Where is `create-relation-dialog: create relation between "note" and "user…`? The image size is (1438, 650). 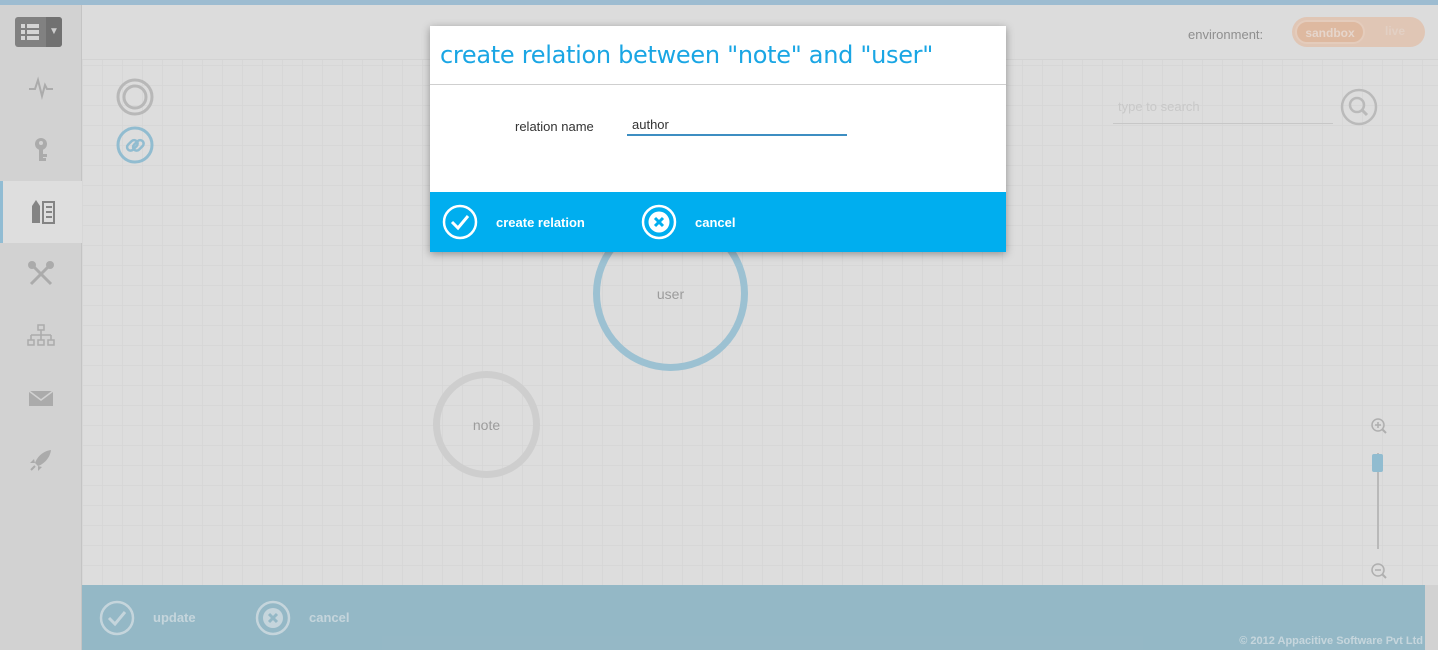 create-relation-dialog: create relation between "note" and "user… is located at coordinates (718, 139).